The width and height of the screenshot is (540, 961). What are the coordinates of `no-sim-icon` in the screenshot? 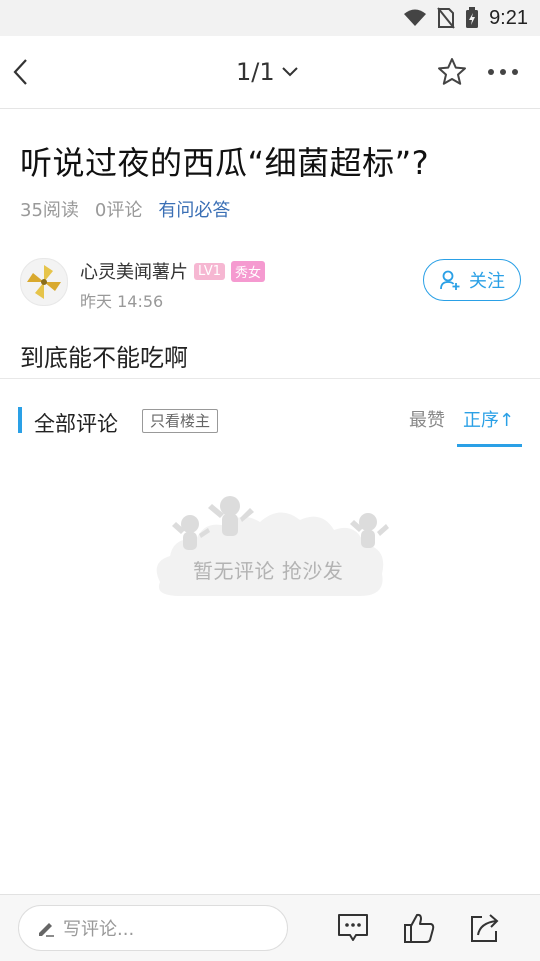 It's located at (446, 18).